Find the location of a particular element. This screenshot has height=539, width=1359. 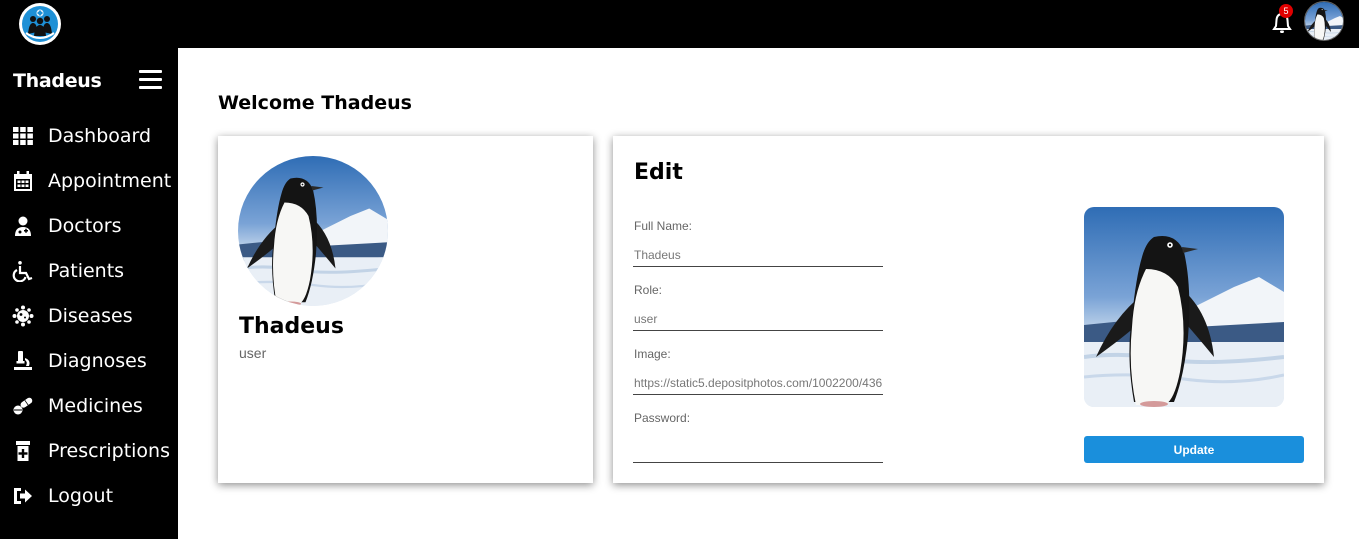

doctor-icon is located at coordinates (23, 226).